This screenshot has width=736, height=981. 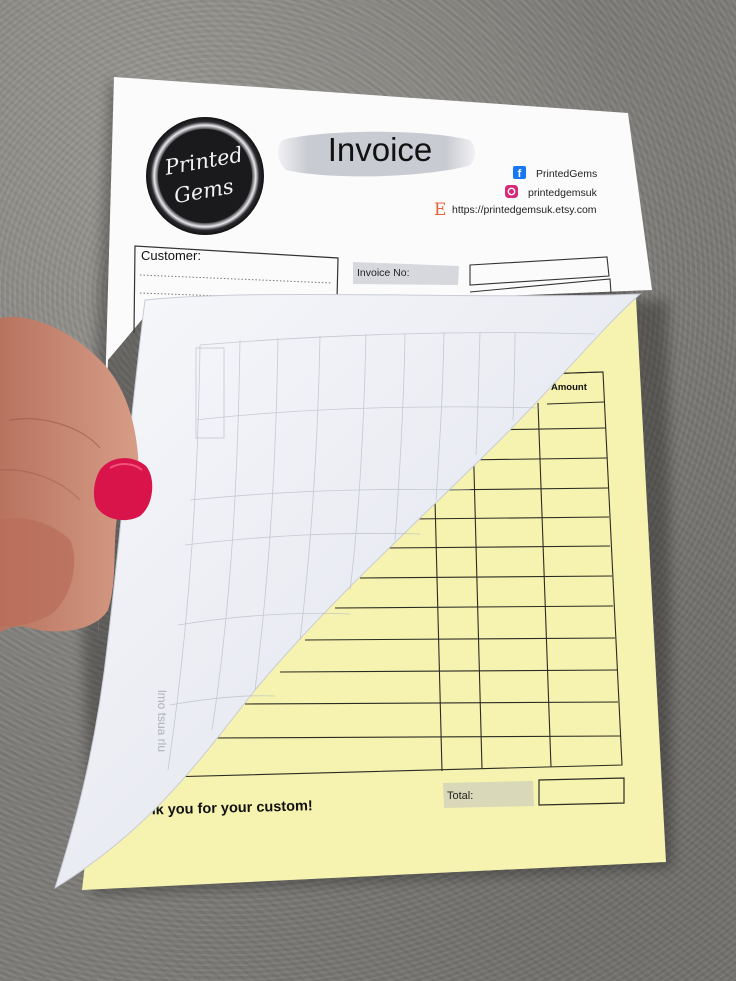 What do you see at coordinates (460, 796) in the screenshot?
I see `total-label: Total:` at bounding box center [460, 796].